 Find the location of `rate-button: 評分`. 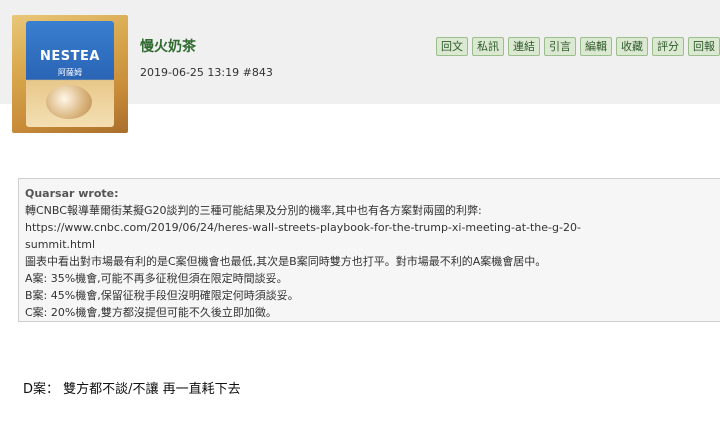

rate-button: 評分 is located at coordinates (668, 46).